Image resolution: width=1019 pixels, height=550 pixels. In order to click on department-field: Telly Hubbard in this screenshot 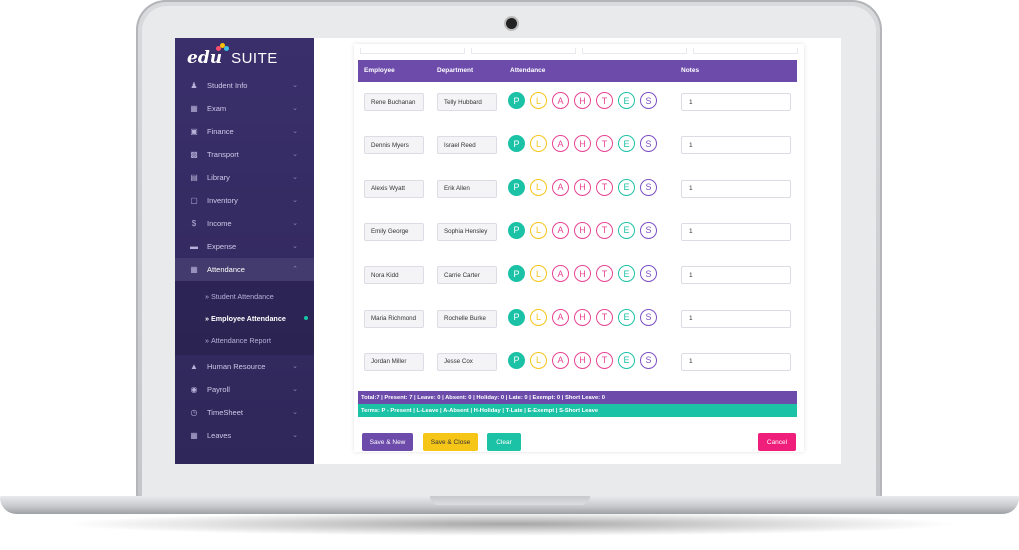, I will do `click(467, 102)`.